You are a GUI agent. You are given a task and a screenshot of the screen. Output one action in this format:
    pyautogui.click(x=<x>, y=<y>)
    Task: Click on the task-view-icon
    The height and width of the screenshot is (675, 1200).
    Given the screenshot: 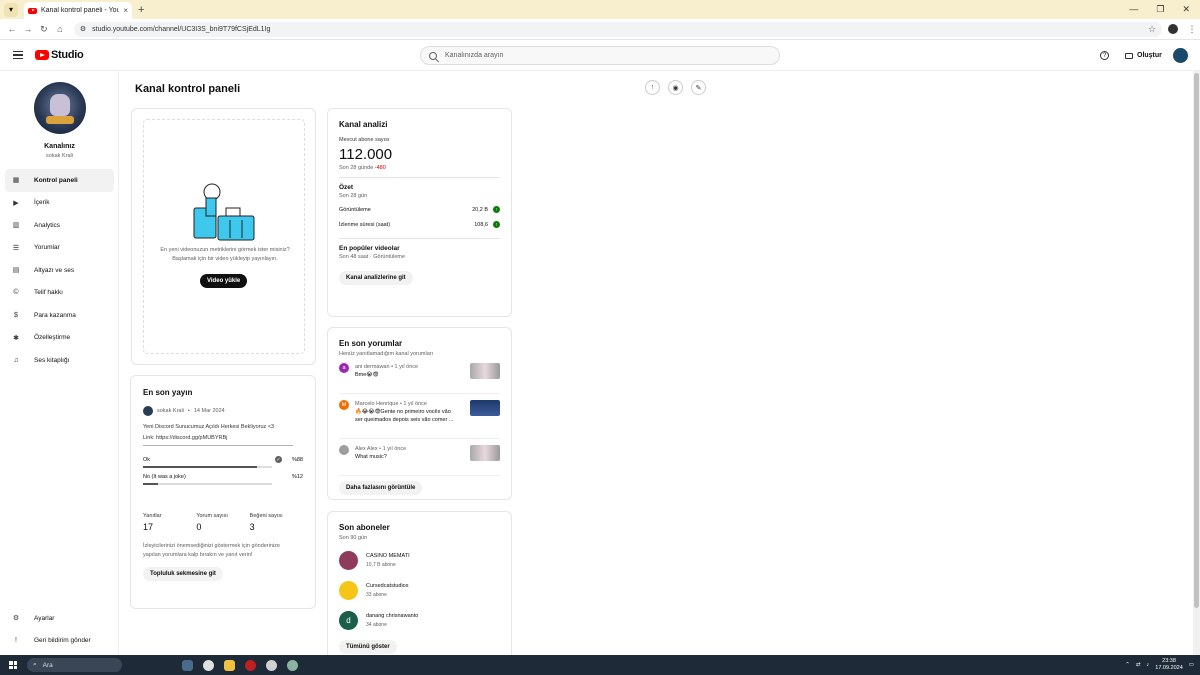 What is the action you would take?
    pyautogui.click(x=187, y=665)
    